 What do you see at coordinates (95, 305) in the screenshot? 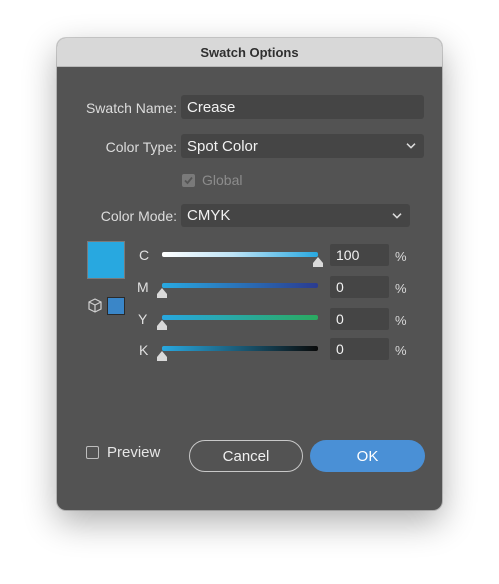
I see `cube-icon` at bounding box center [95, 305].